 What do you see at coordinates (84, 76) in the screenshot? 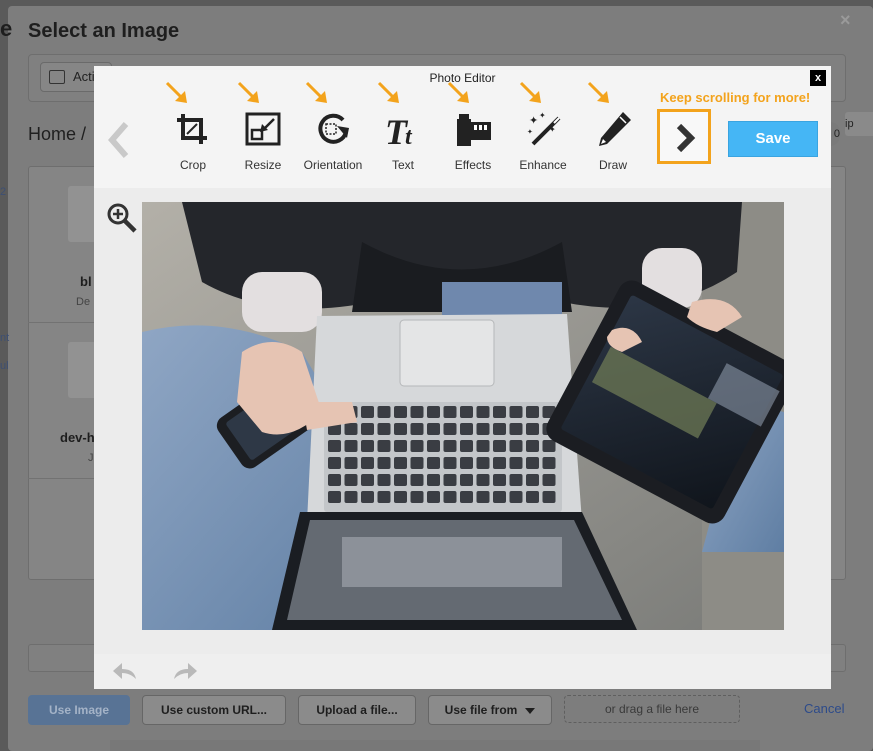
I see `account-label: Acti` at bounding box center [84, 76].